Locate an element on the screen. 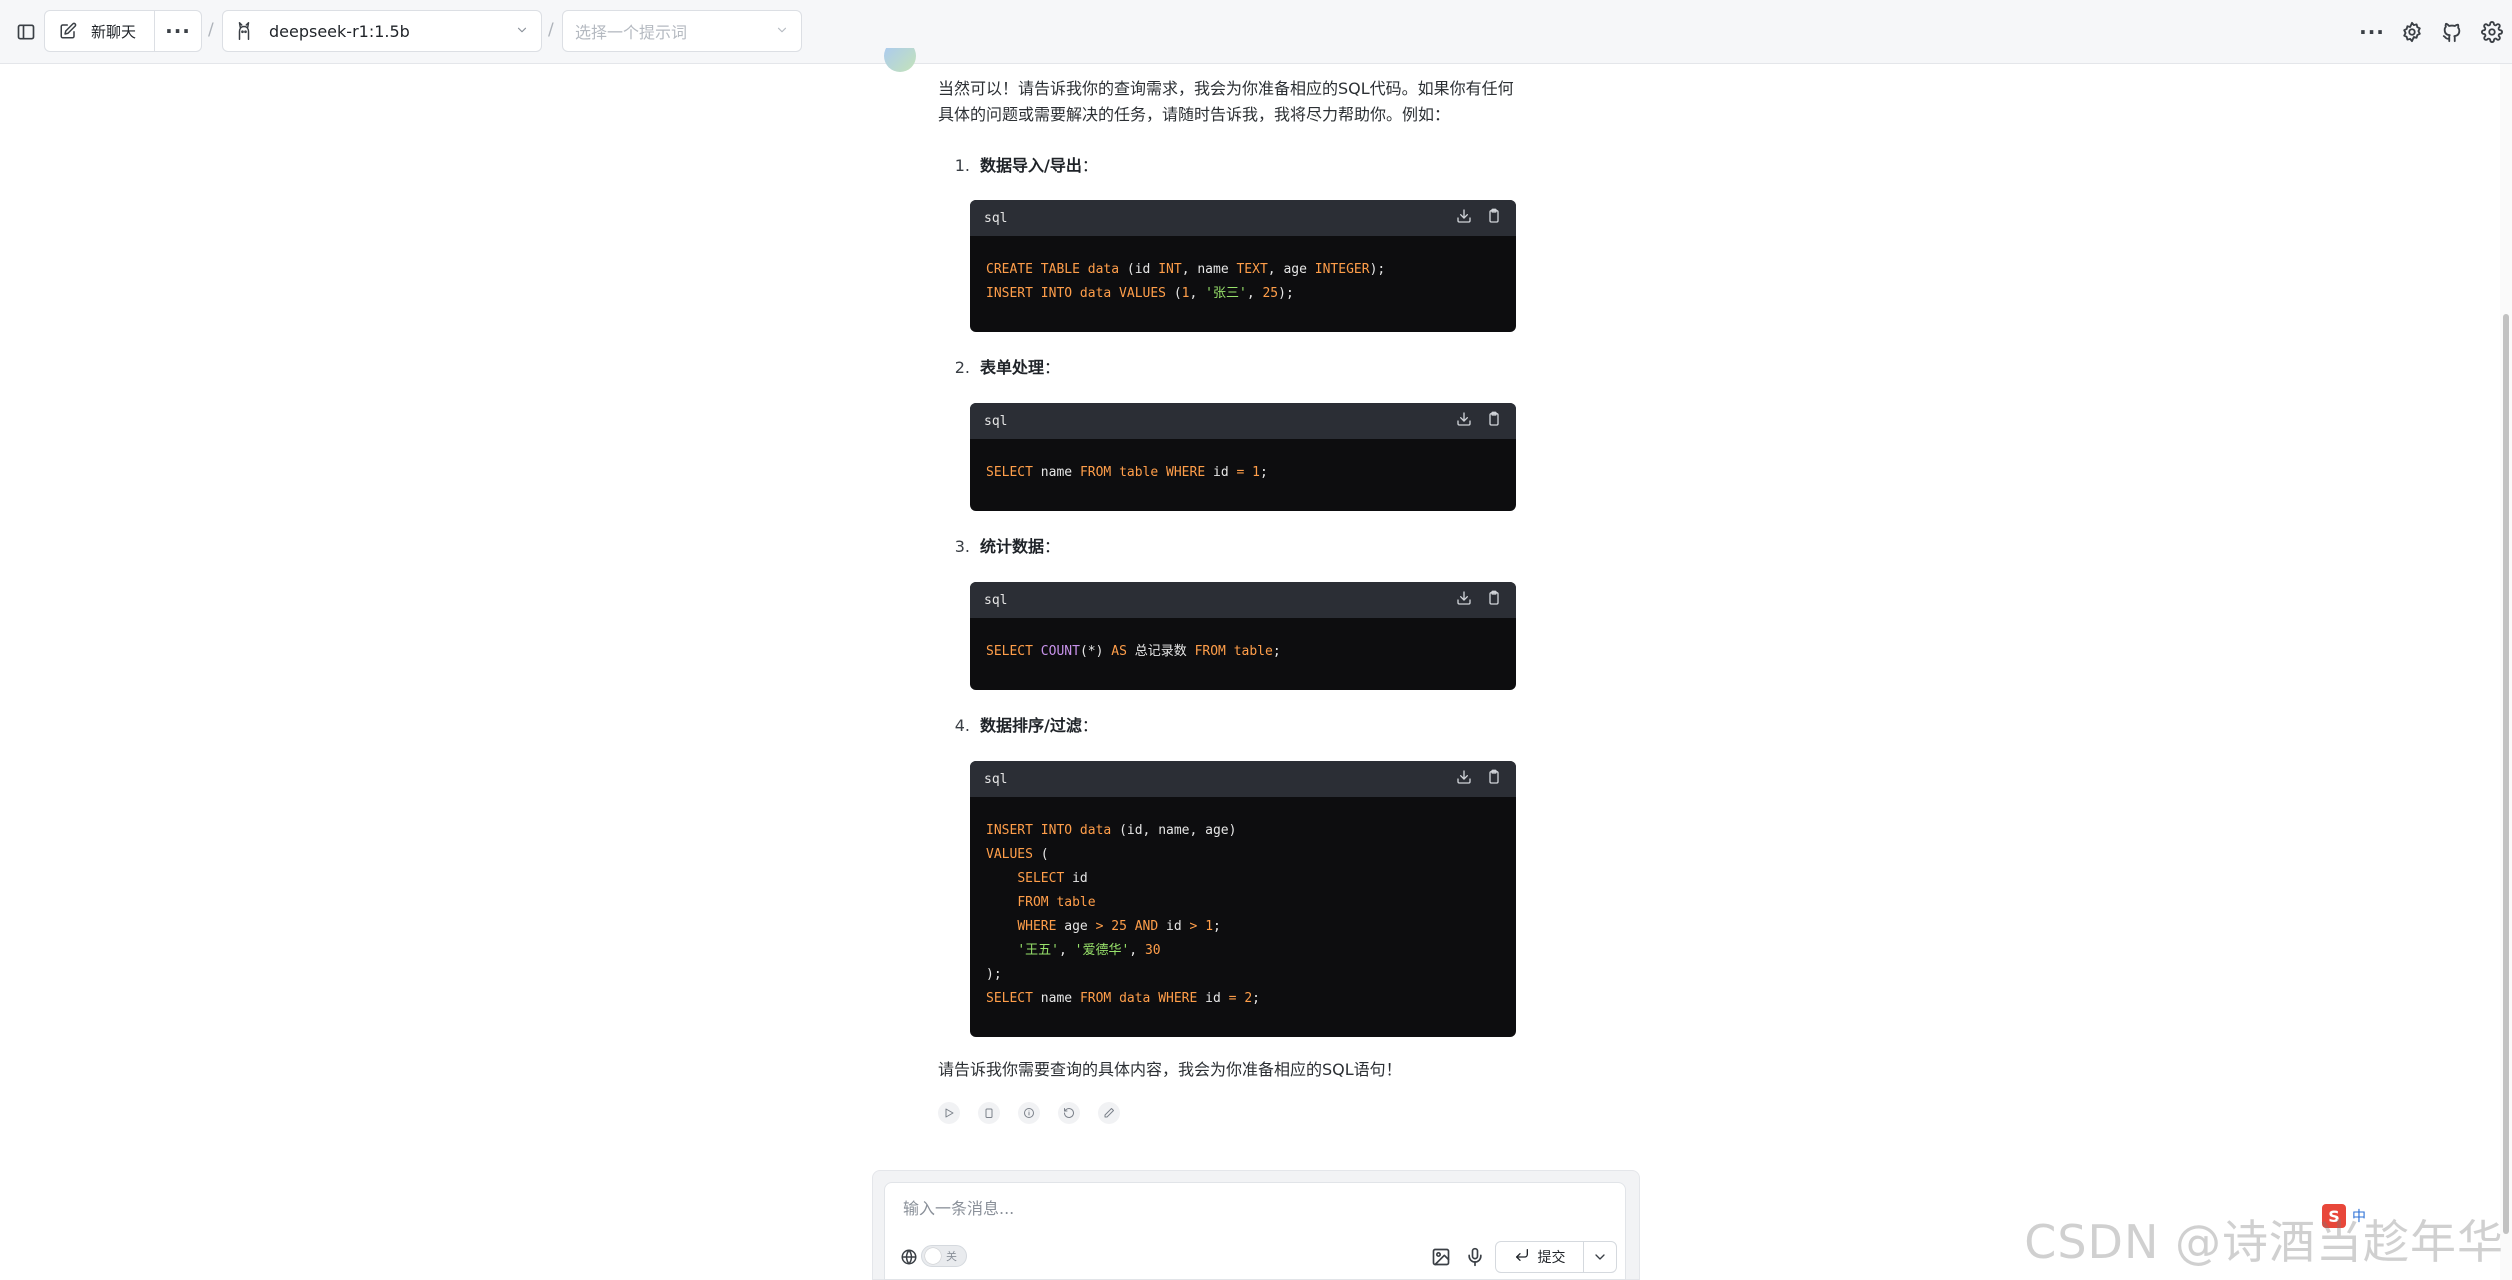 The image size is (2512, 1280). new-chat-button: 新聊天 is located at coordinates (100, 31).